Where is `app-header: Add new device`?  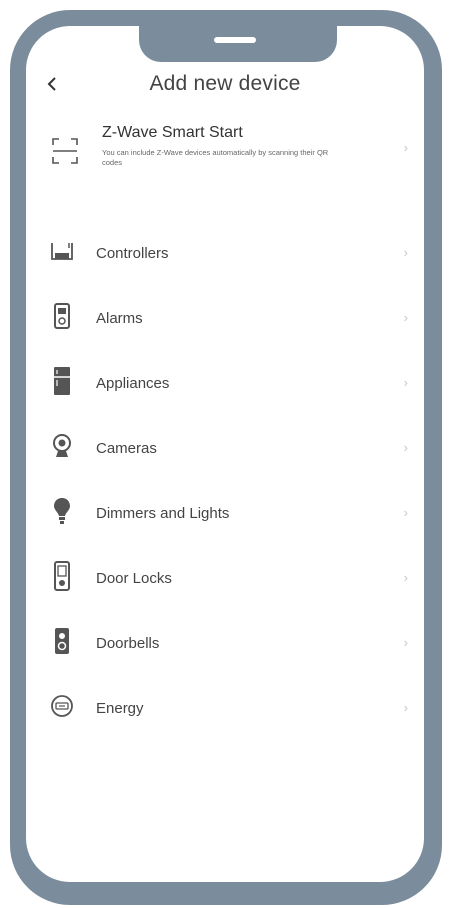 app-header: Add new device is located at coordinates (225, 86).